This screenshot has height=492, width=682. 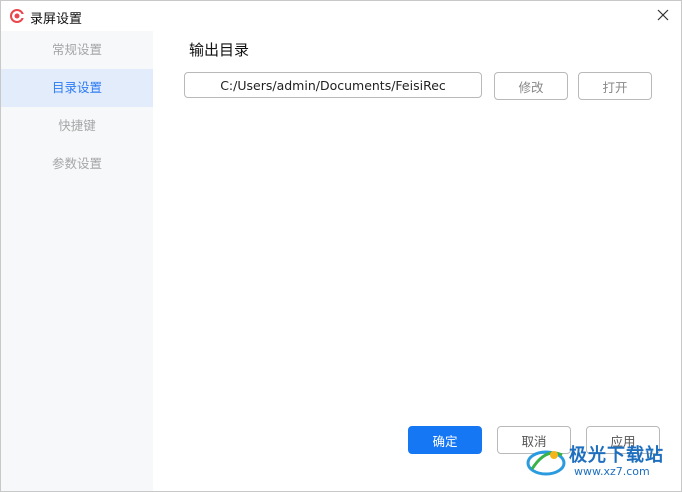 What do you see at coordinates (612, 471) in the screenshot?
I see `watermark-url: www.xz7.com` at bounding box center [612, 471].